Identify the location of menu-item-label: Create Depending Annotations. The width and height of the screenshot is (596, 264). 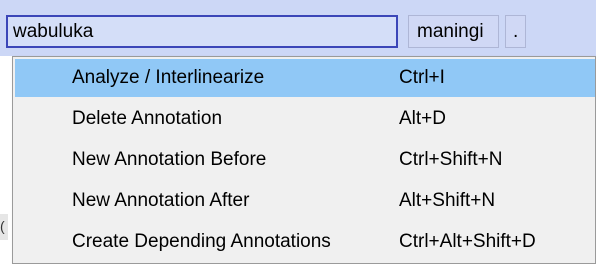
(201, 241).